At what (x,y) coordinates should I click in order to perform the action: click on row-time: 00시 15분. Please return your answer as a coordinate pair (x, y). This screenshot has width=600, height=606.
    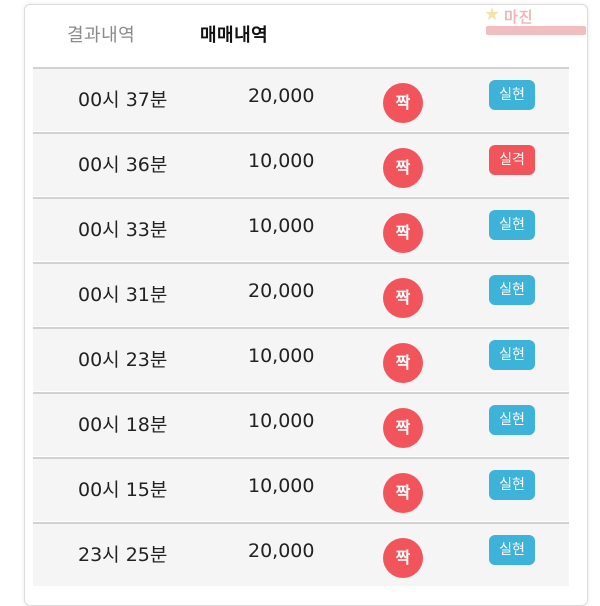
    Looking at the image, I should click on (123, 490).